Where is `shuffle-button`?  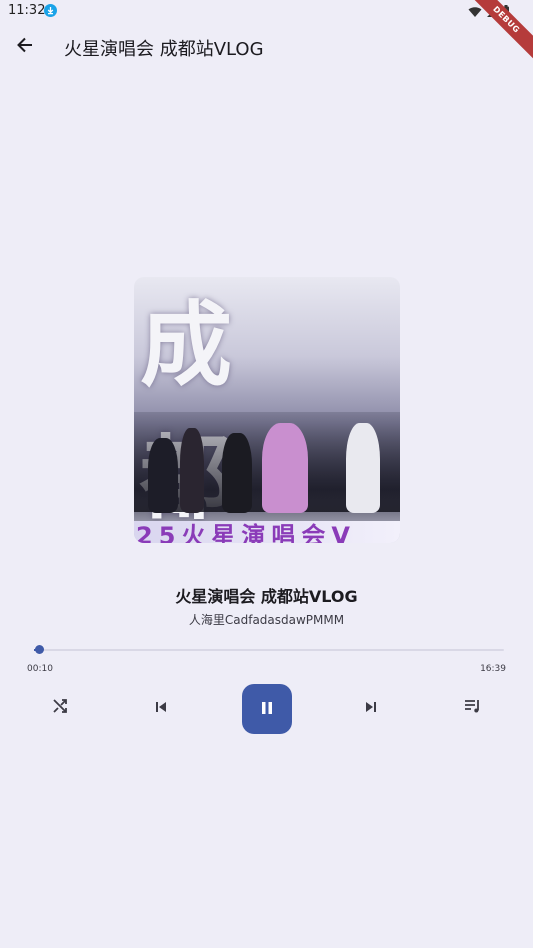
shuffle-button is located at coordinates (60, 708).